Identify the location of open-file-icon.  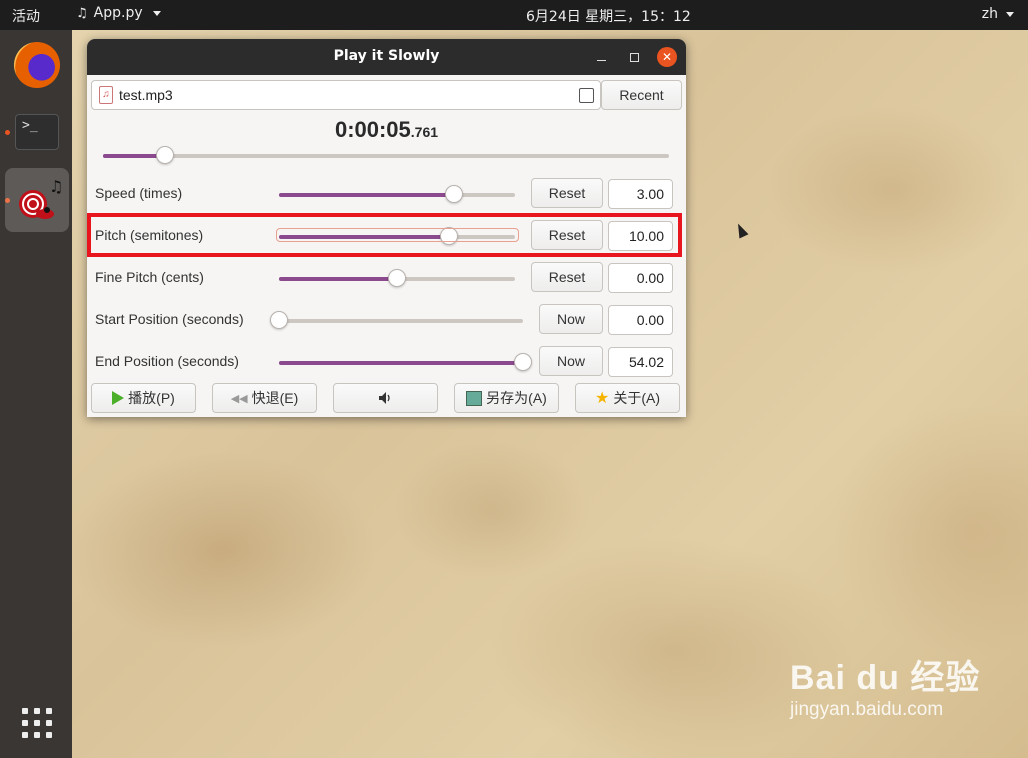
(586, 95).